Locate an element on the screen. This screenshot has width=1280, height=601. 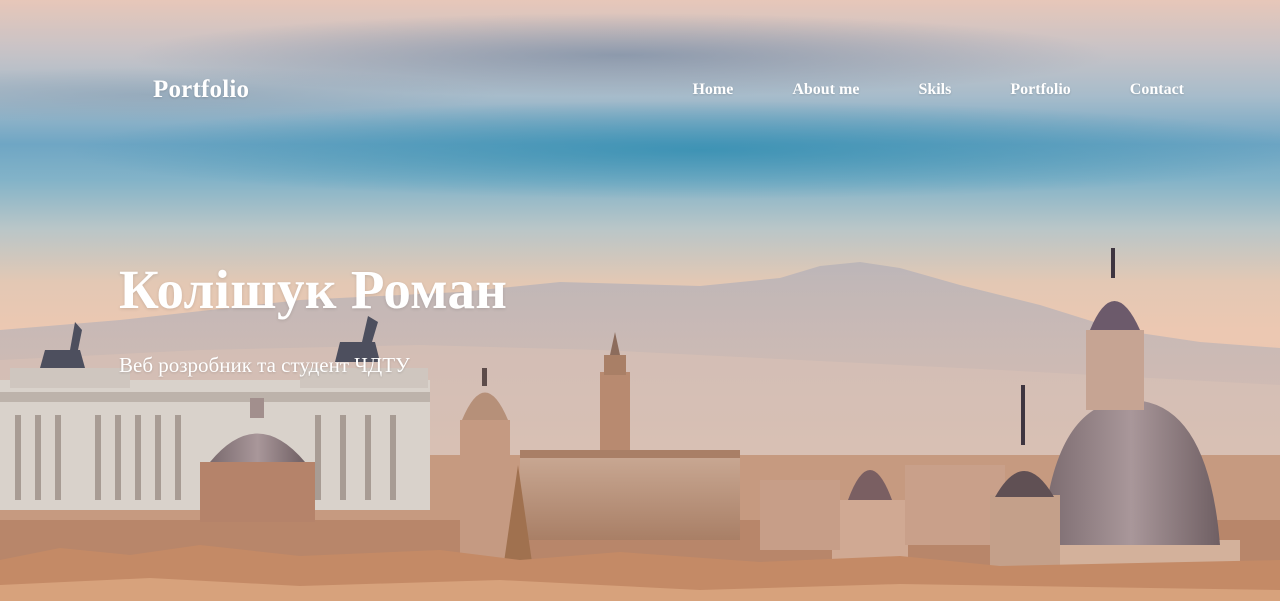
nav-home: Home is located at coordinates (712, 90).